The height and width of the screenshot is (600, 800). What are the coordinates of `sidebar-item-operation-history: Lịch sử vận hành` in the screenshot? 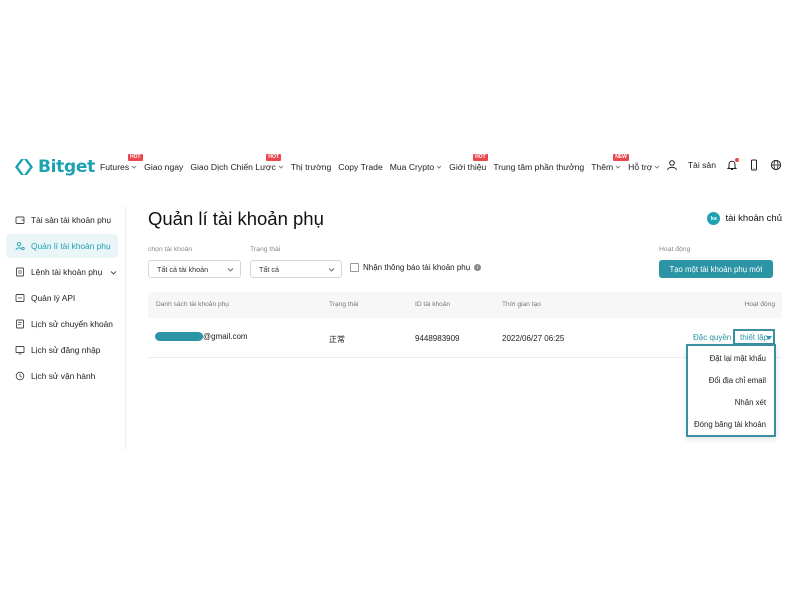 It's located at (62, 376).